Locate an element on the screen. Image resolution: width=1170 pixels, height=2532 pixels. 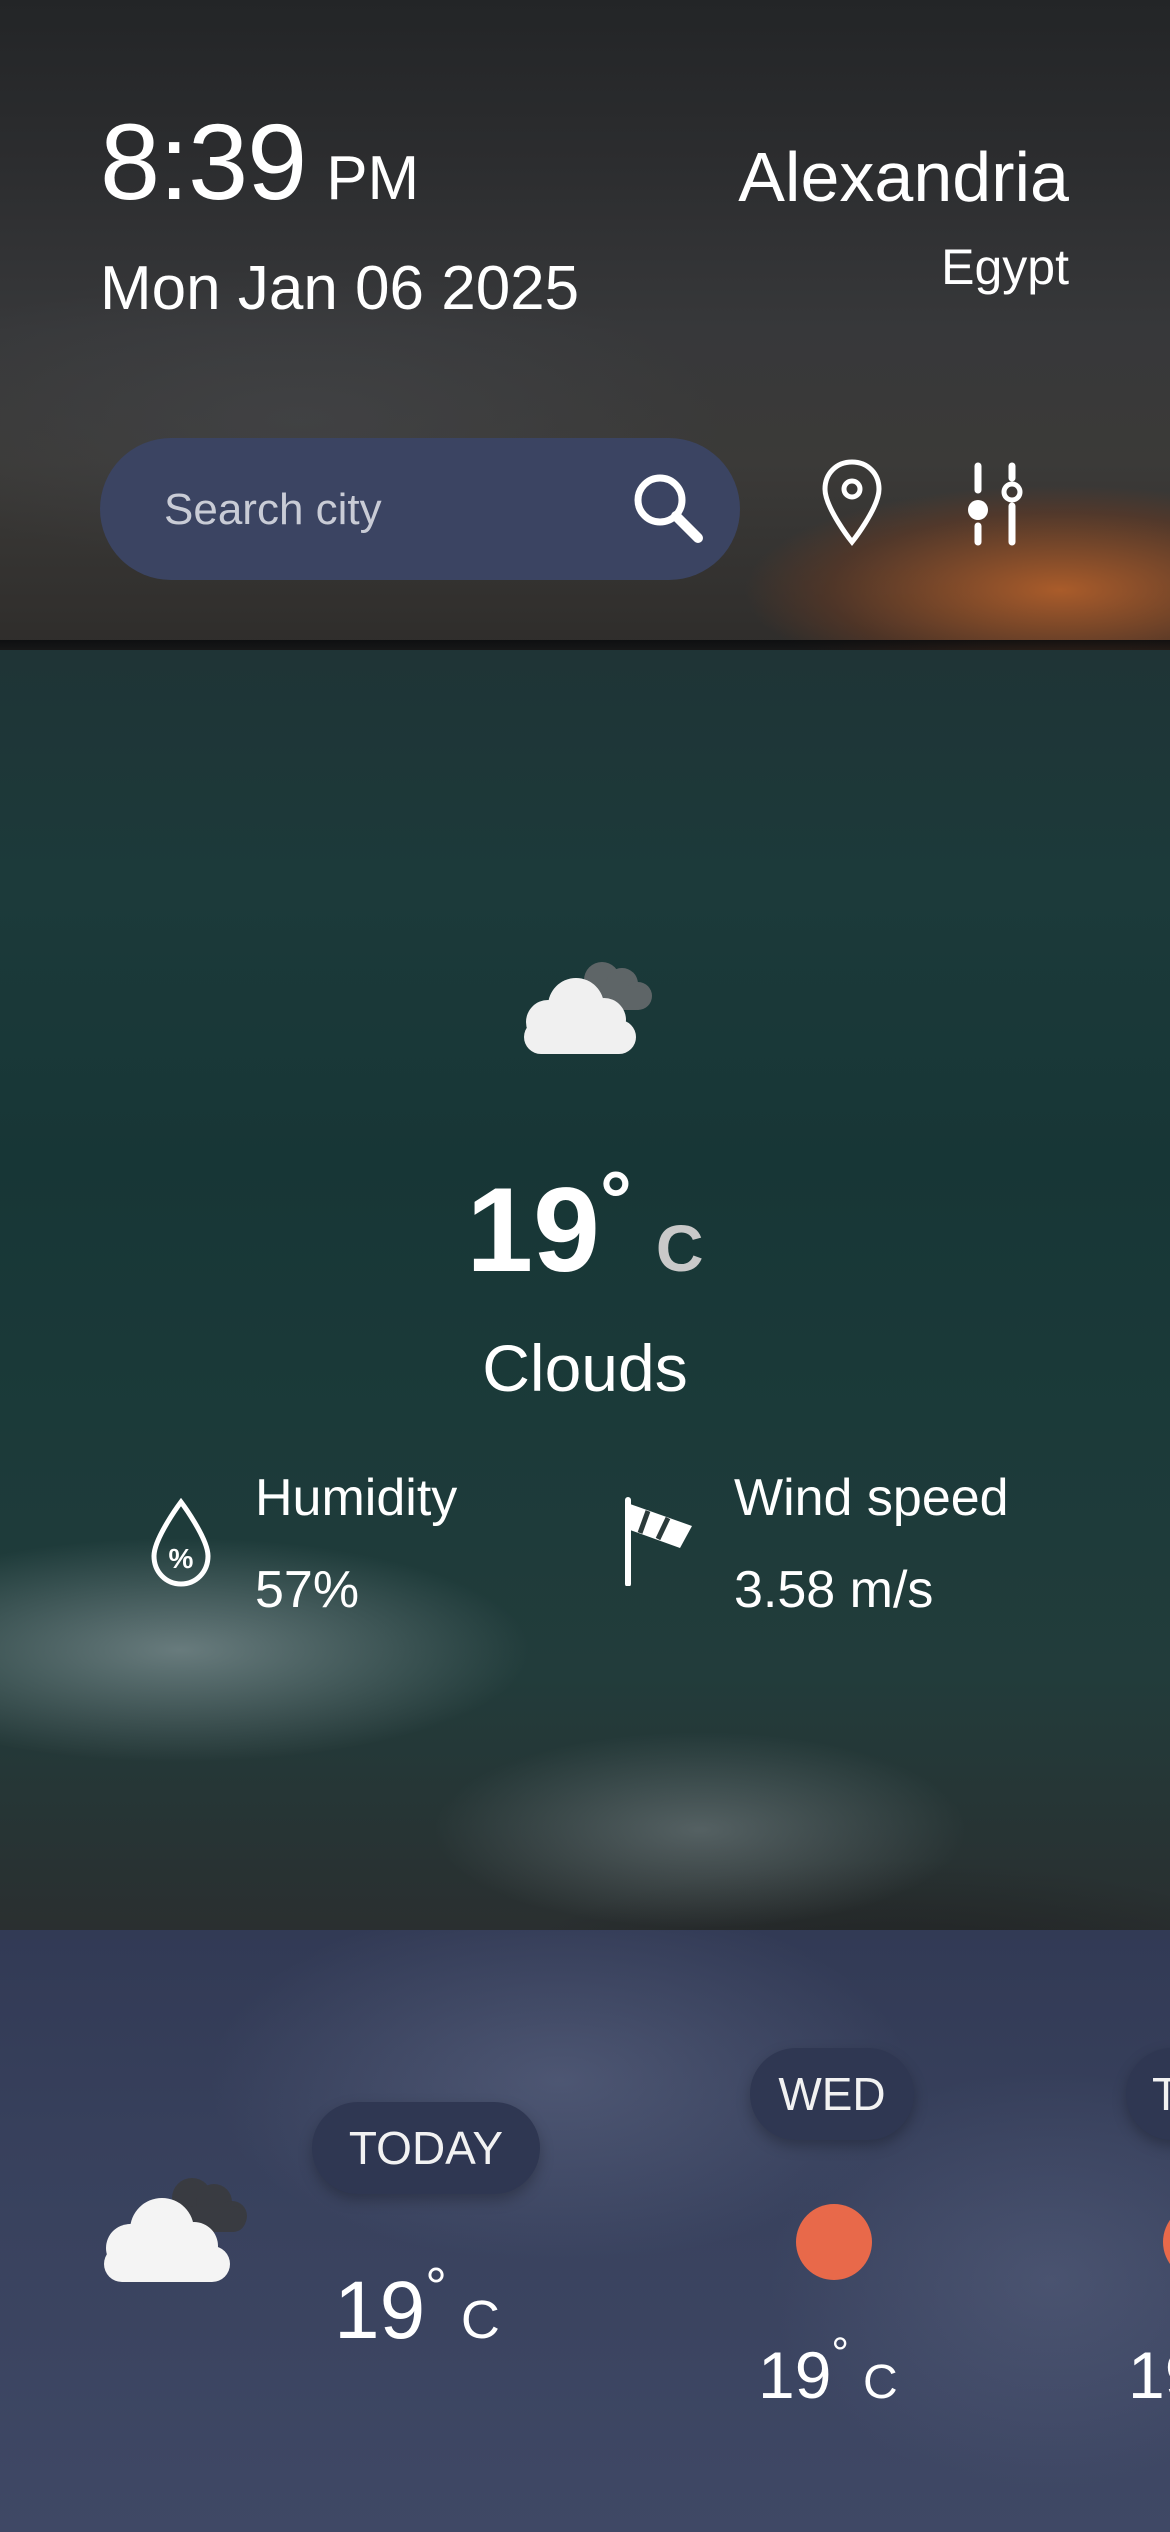
search-input is located at coordinates (384, 510).